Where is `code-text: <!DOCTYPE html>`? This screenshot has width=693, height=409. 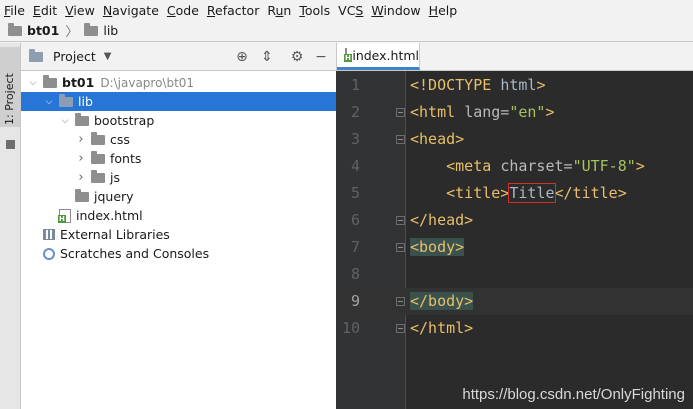
code-text: <!DOCTYPE html> is located at coordinates (477, 85).